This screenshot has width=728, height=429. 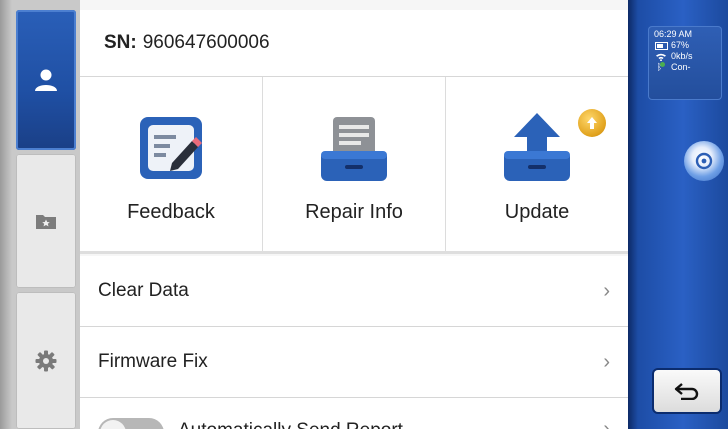 I want to click on tab-settings, so click(x=46, y=360).